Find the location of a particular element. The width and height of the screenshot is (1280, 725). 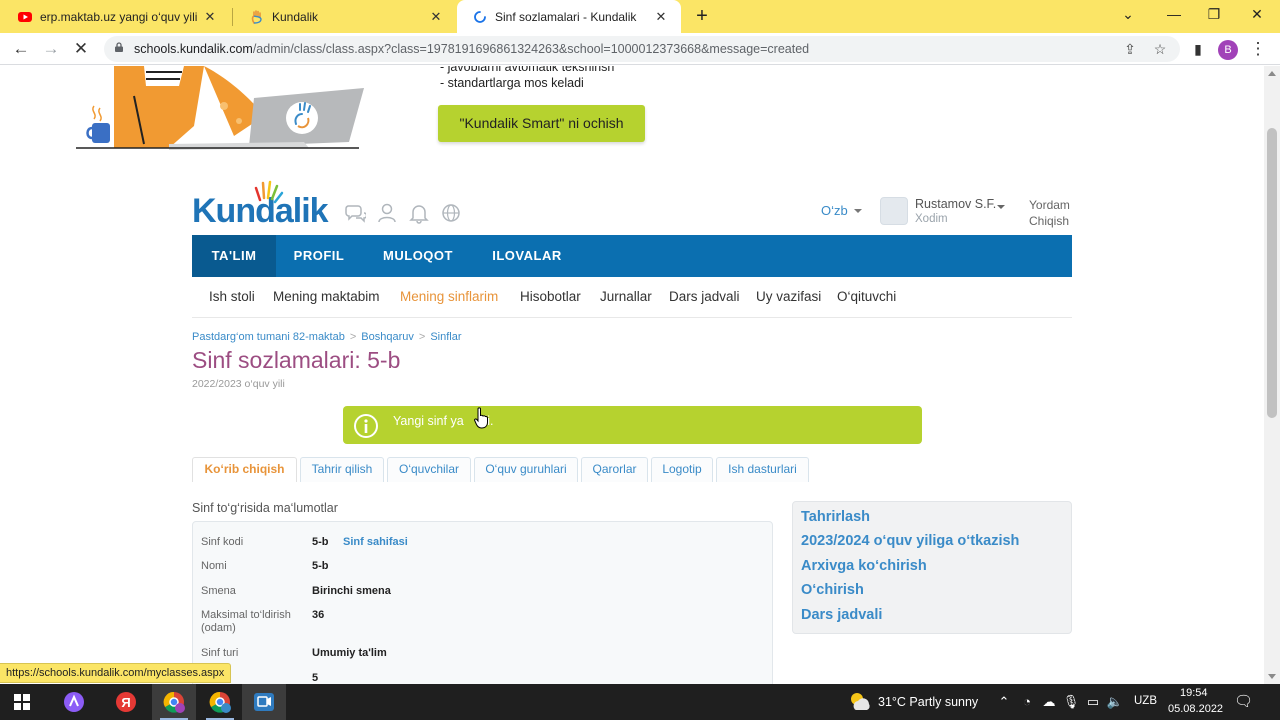

archive-class-link: Arxivga ko‘chirish is located at coordinates (864, 566).